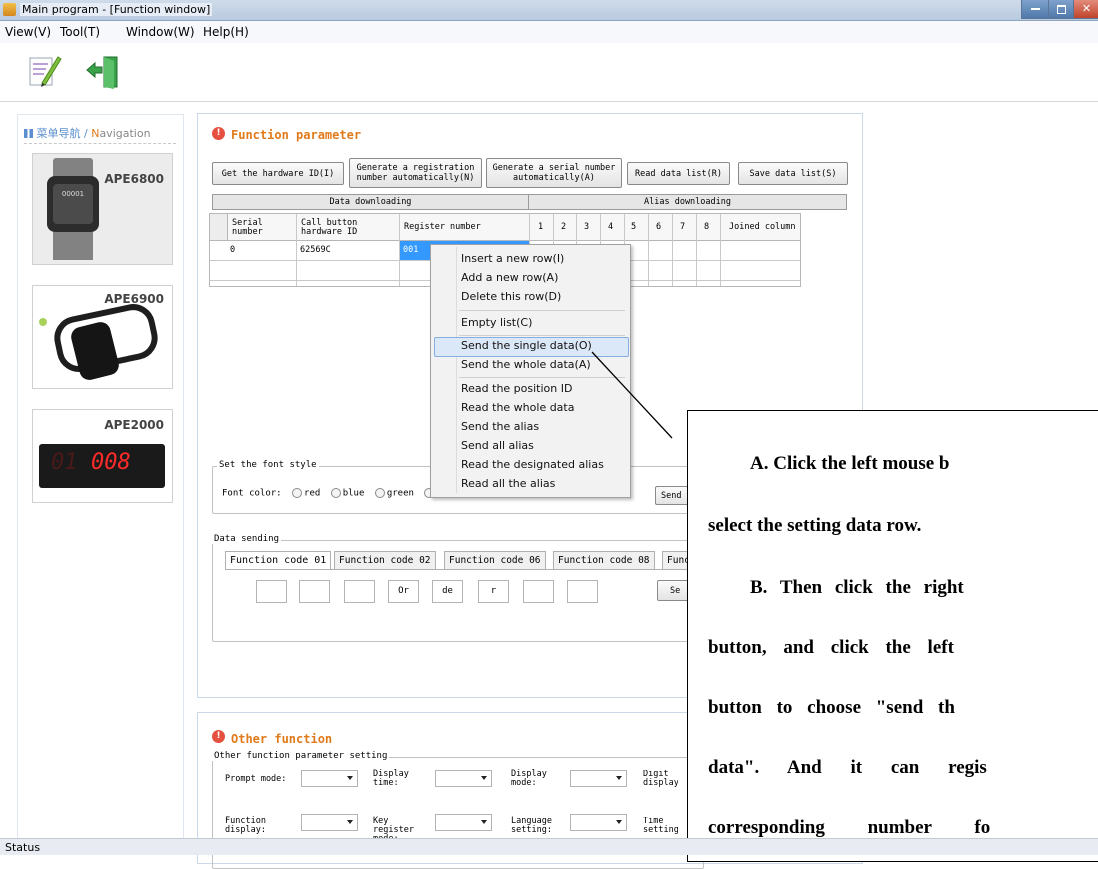 The width and height of the screenshot is (1098, 869). What do you see at coordinates (447, 591) in the screenshot?
I see `code-box-5: de` at bounding box center [447, 591].